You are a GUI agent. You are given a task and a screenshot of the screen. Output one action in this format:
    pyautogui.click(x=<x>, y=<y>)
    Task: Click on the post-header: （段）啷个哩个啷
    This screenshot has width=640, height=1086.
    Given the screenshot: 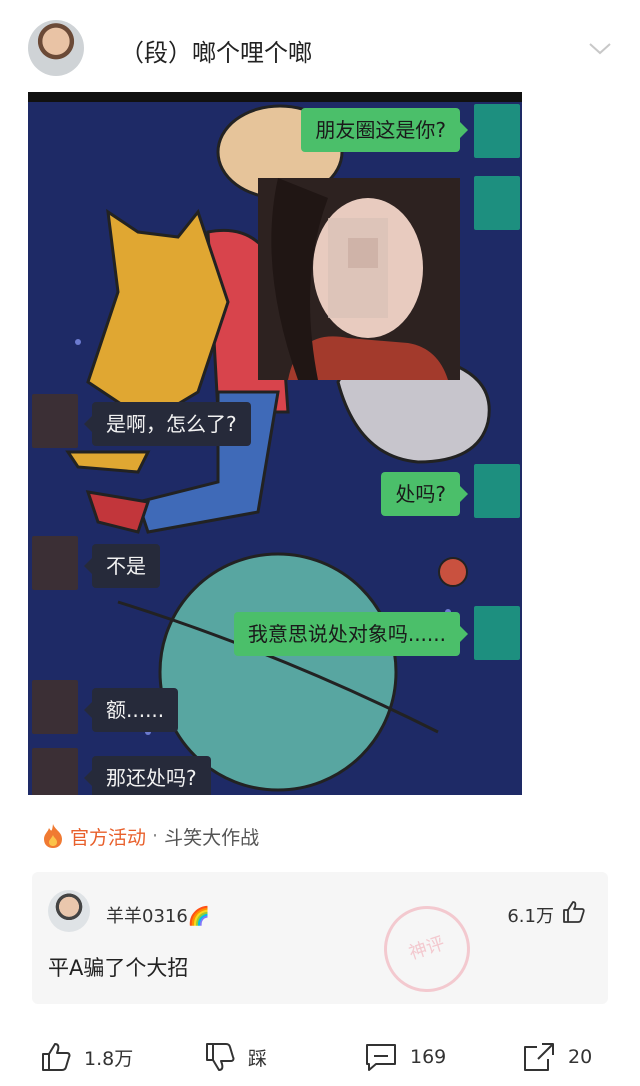 What is the action you would take?
    pyautogui.click(x=320, y=48)
    